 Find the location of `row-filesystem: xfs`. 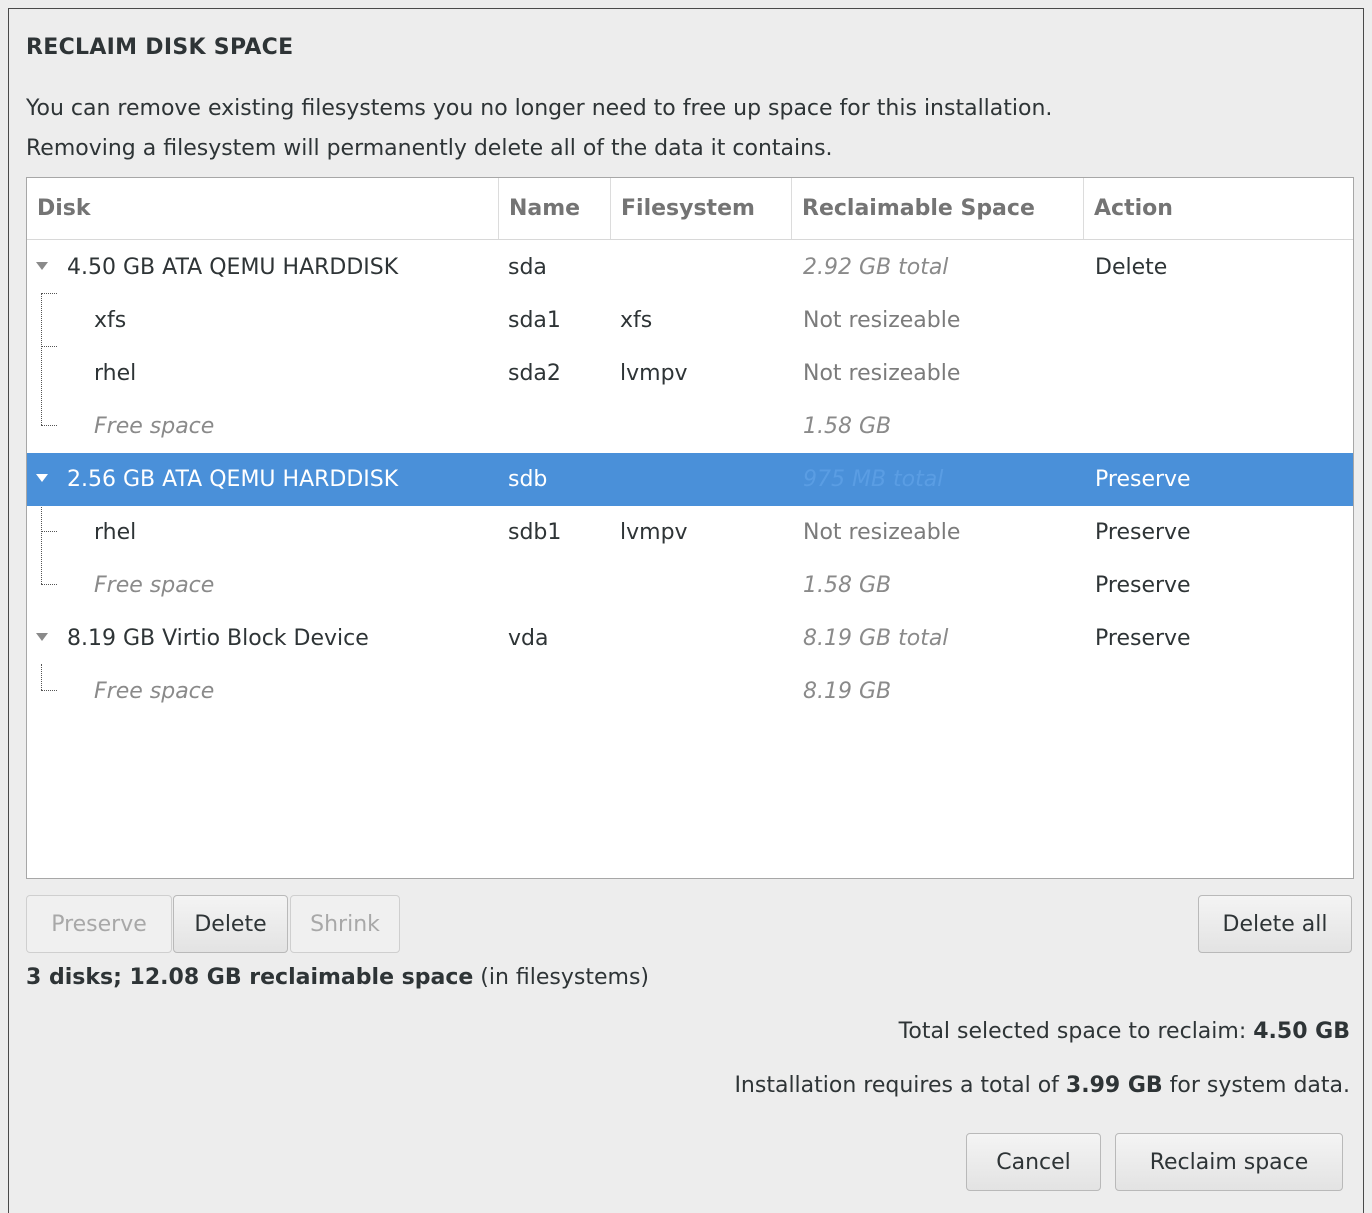

row-filesystem: xfs is located at coordinates (636, 320).